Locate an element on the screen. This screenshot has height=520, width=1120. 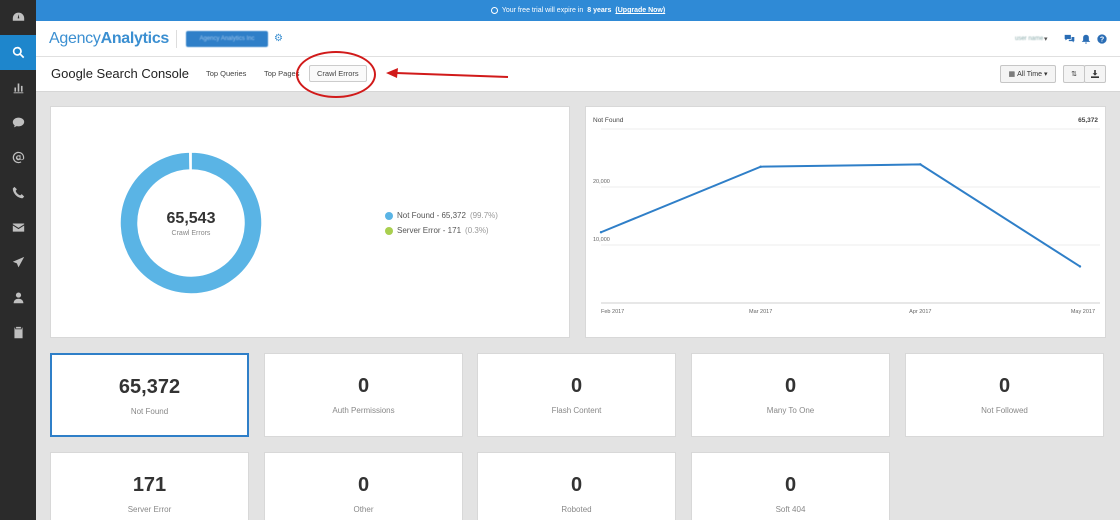
stat-label: Soft 404 is located at coordinates (790, 509).